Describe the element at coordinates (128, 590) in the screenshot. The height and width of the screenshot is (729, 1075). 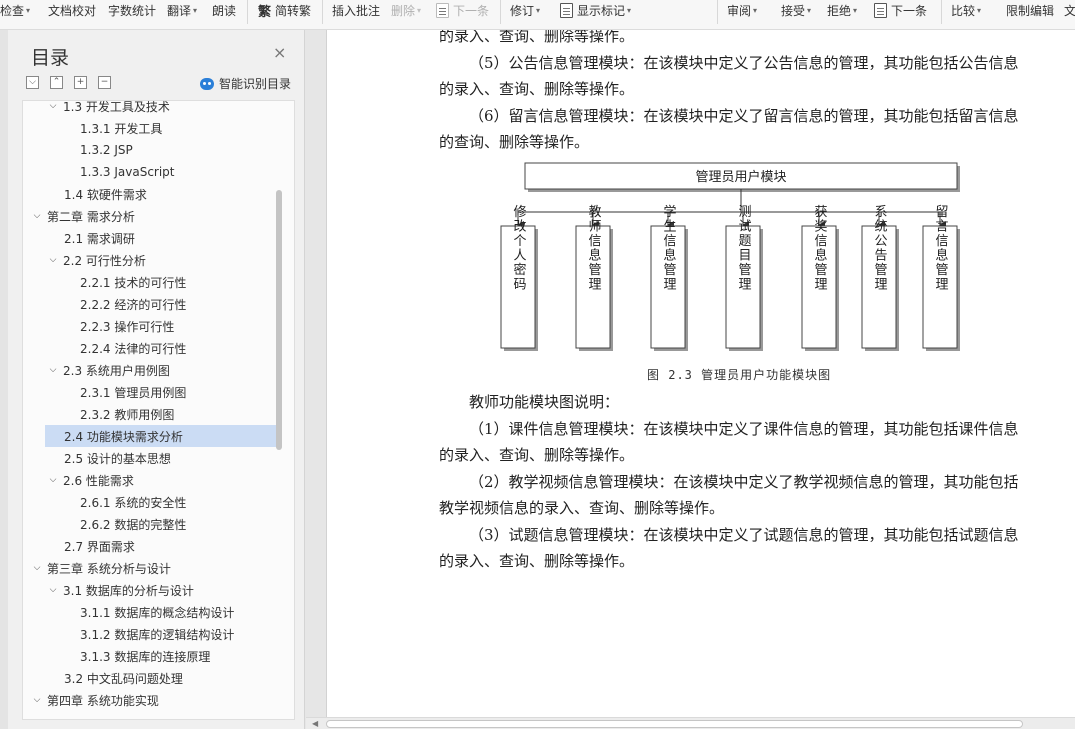
I see `toc-item-label: 3.1 数据库的分析与设计` at that location.